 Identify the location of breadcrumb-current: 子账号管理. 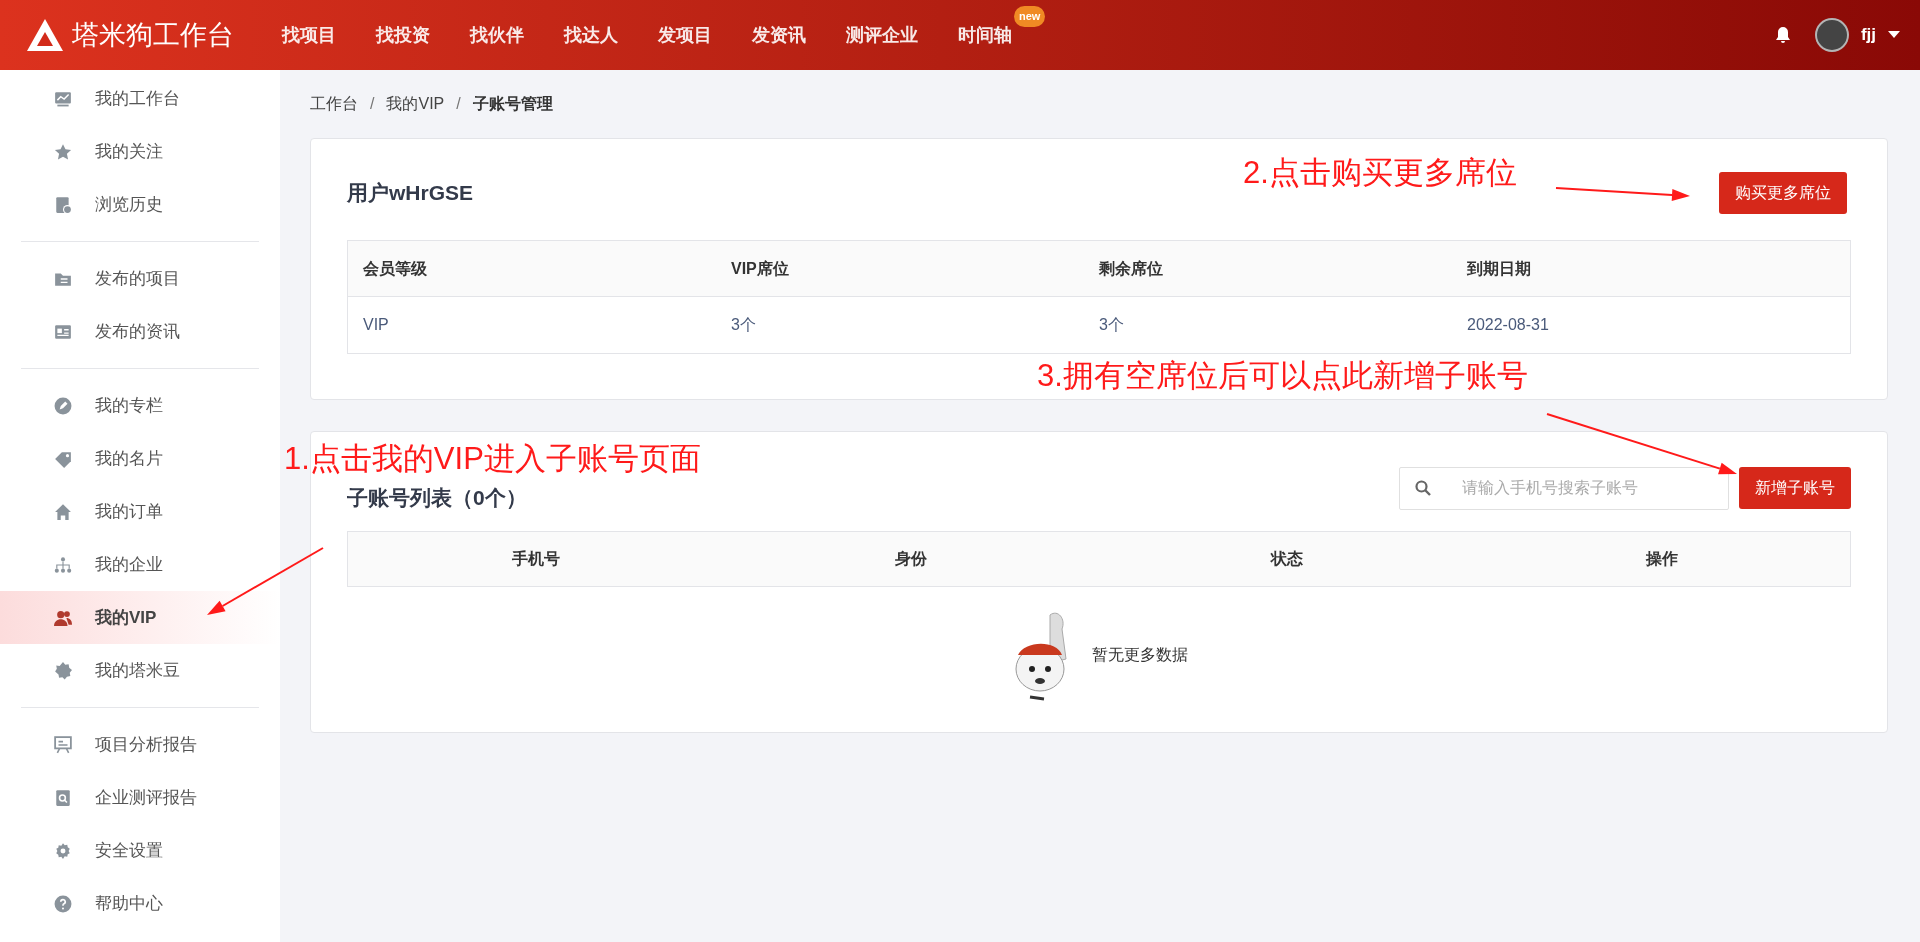
(512, 104).